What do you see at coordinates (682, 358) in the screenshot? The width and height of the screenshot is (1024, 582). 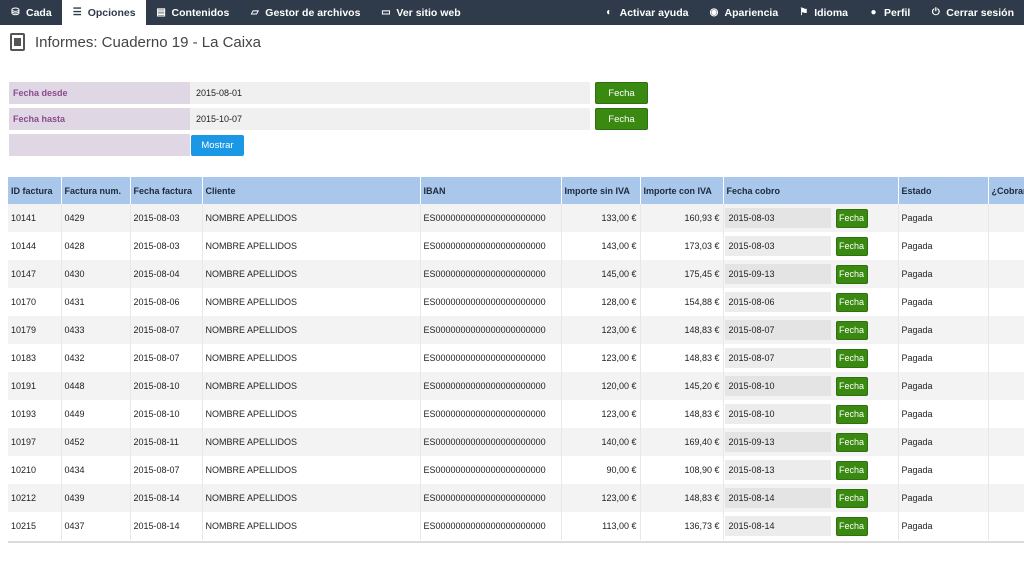 I see `cell-con-iva: 148,83 €` at bounding box center [682, 358].